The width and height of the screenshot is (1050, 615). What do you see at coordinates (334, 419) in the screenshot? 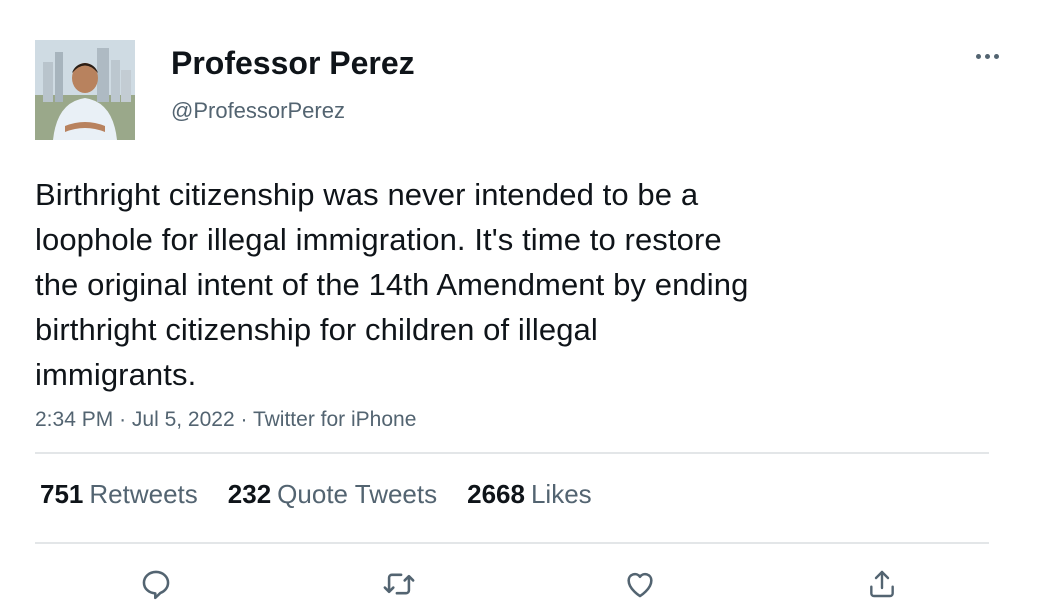
I see `tweet-source: Twitter for iPhone` at bounding box center [334, 419].